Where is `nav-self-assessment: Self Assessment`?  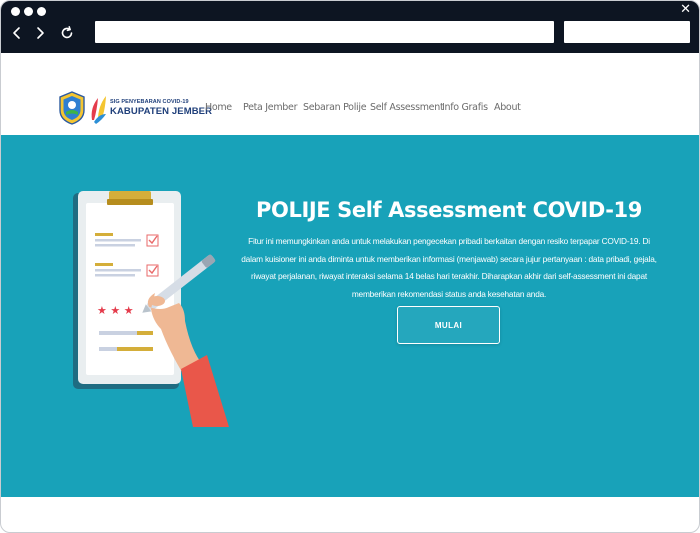 nav-self-assessment: Self Assessment is located at coordinates (407, 107).